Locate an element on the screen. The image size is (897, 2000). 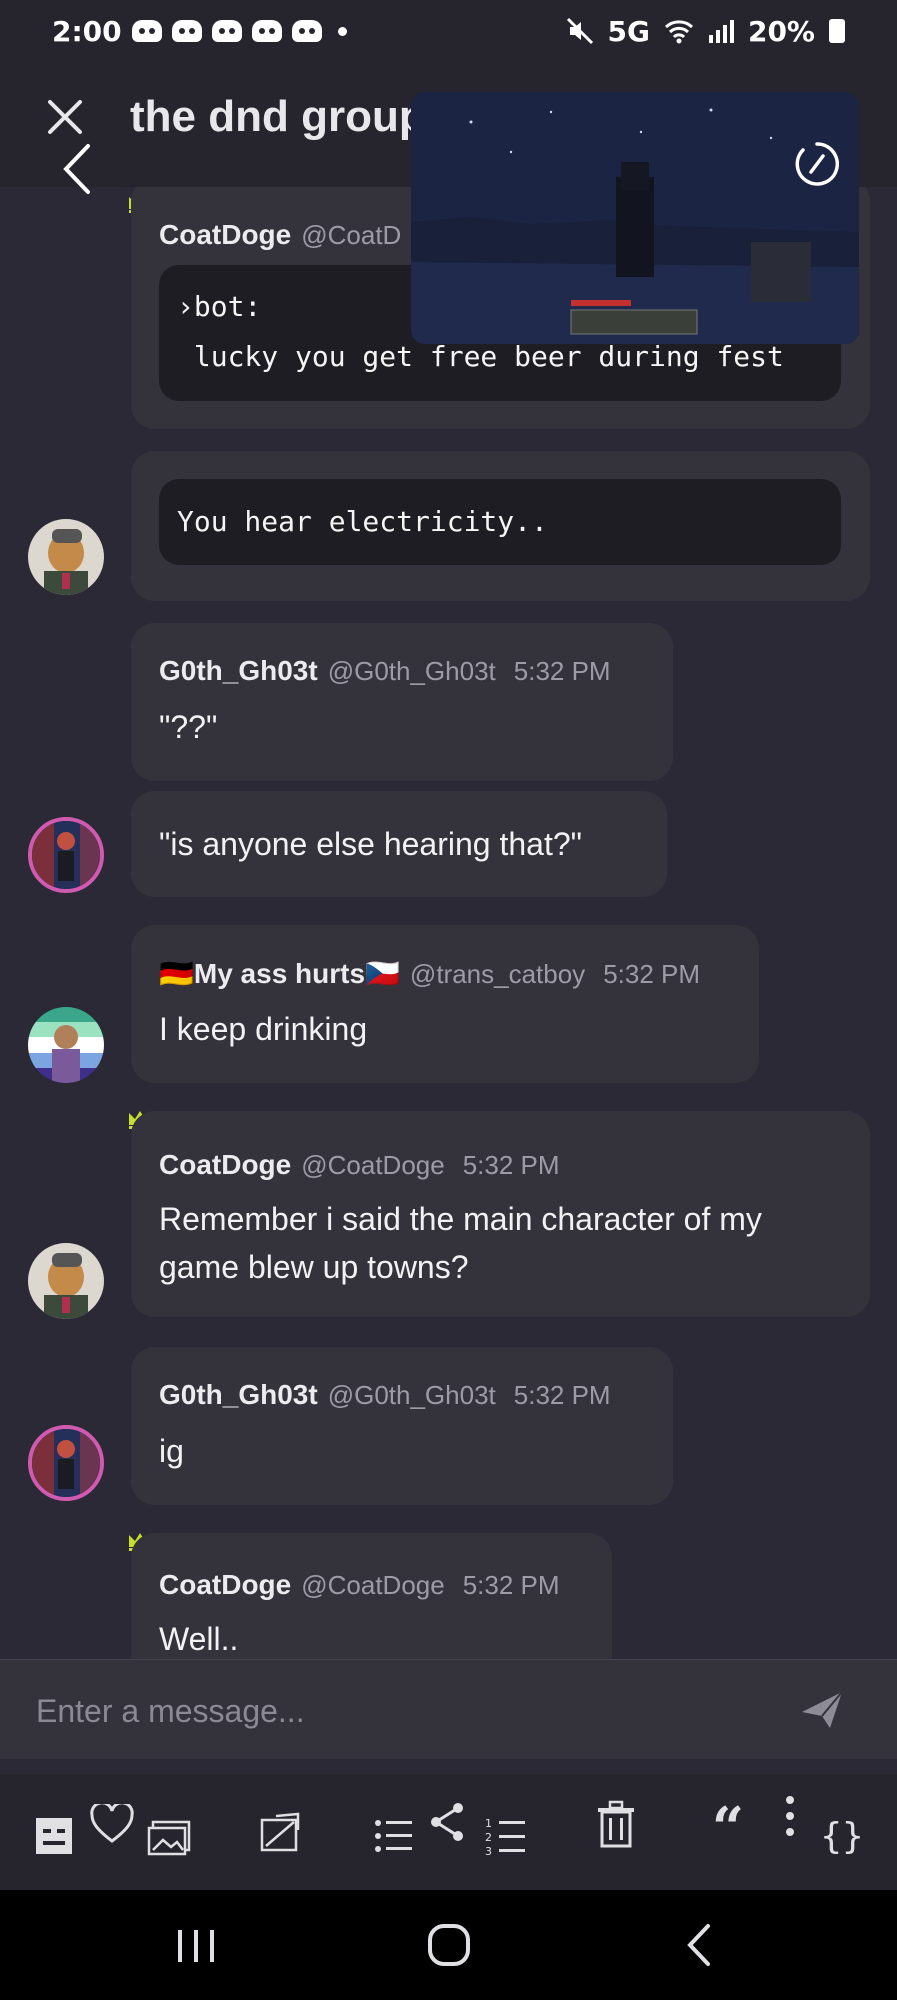
signal-icon is located at coordinates (721, 31).